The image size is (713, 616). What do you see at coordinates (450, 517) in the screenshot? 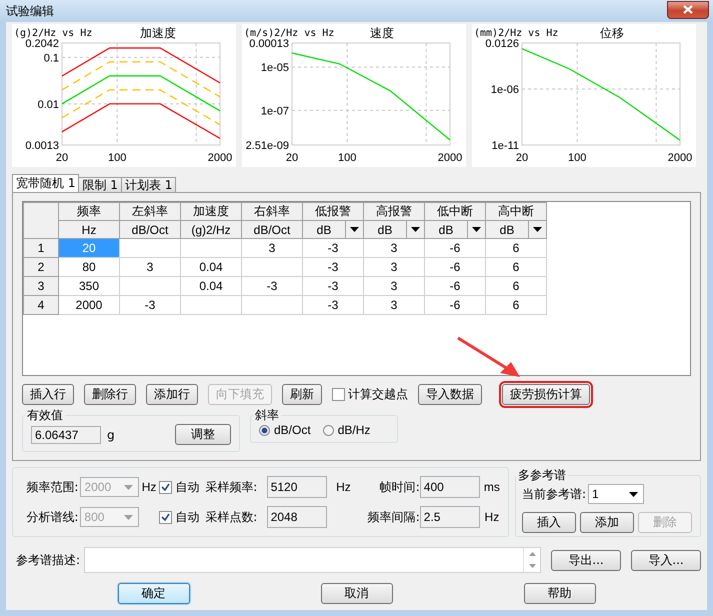
I see `readonly-field: 2.5` at bounding box center [450, 517].